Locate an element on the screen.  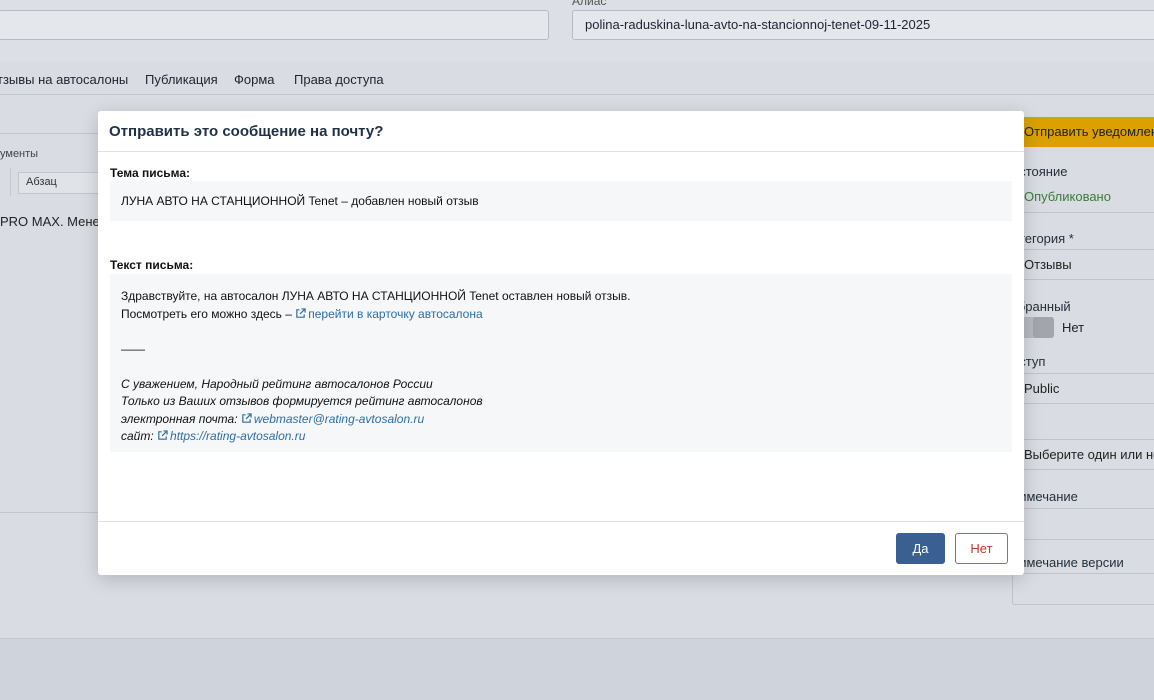
tab-publishing: Публикация is located at coordinates (181, 79).